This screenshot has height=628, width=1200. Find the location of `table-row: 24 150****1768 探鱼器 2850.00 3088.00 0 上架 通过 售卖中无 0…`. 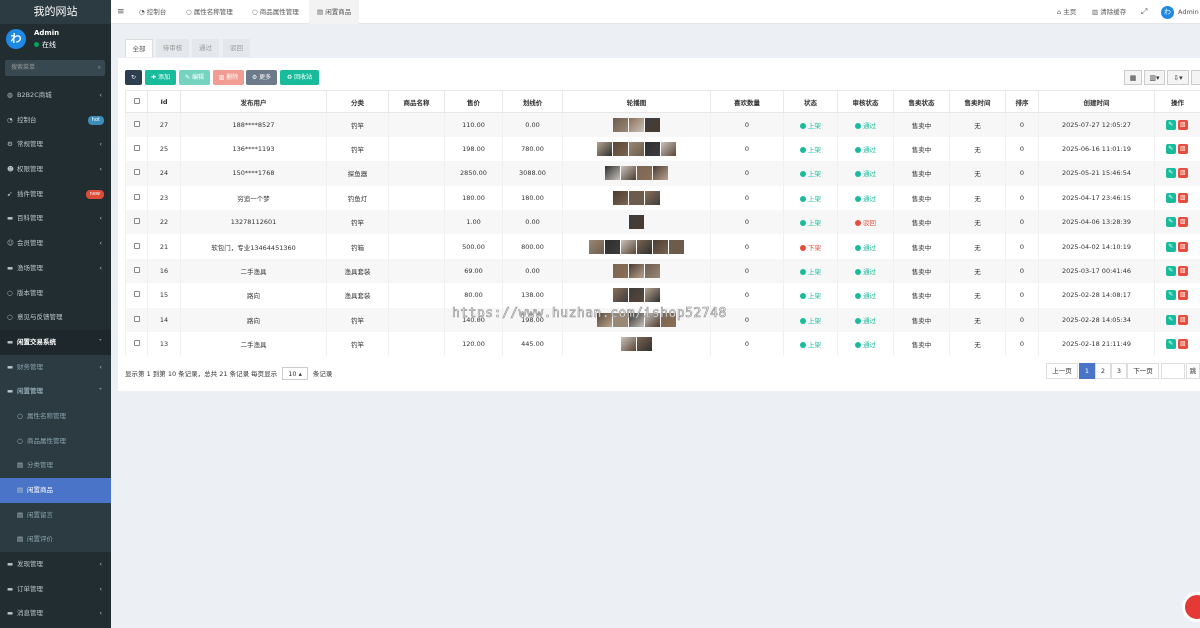

table-row: 24 150****1768 探鱼器 2850.00 3088.00 0 上架 通过 售卖中无 0… is located at coordinates (662, 173).